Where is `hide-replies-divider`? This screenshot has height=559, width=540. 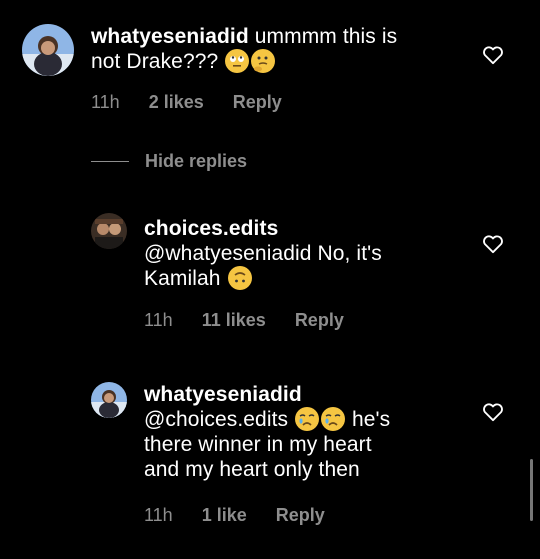
hide-replies-divider is located at coordinates (110, 161).